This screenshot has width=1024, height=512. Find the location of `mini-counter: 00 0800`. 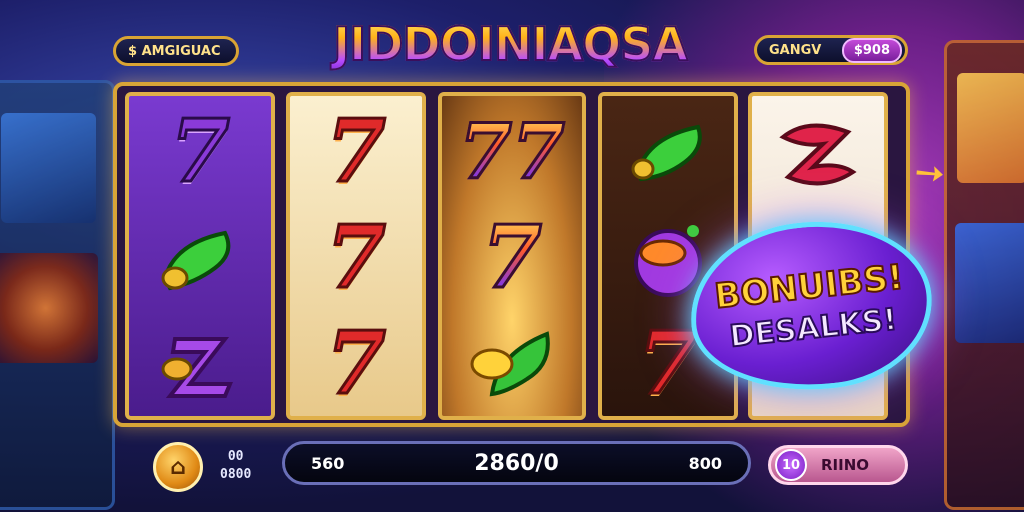

mini-counter: 00 0800 is located at coordinates (235, 466).